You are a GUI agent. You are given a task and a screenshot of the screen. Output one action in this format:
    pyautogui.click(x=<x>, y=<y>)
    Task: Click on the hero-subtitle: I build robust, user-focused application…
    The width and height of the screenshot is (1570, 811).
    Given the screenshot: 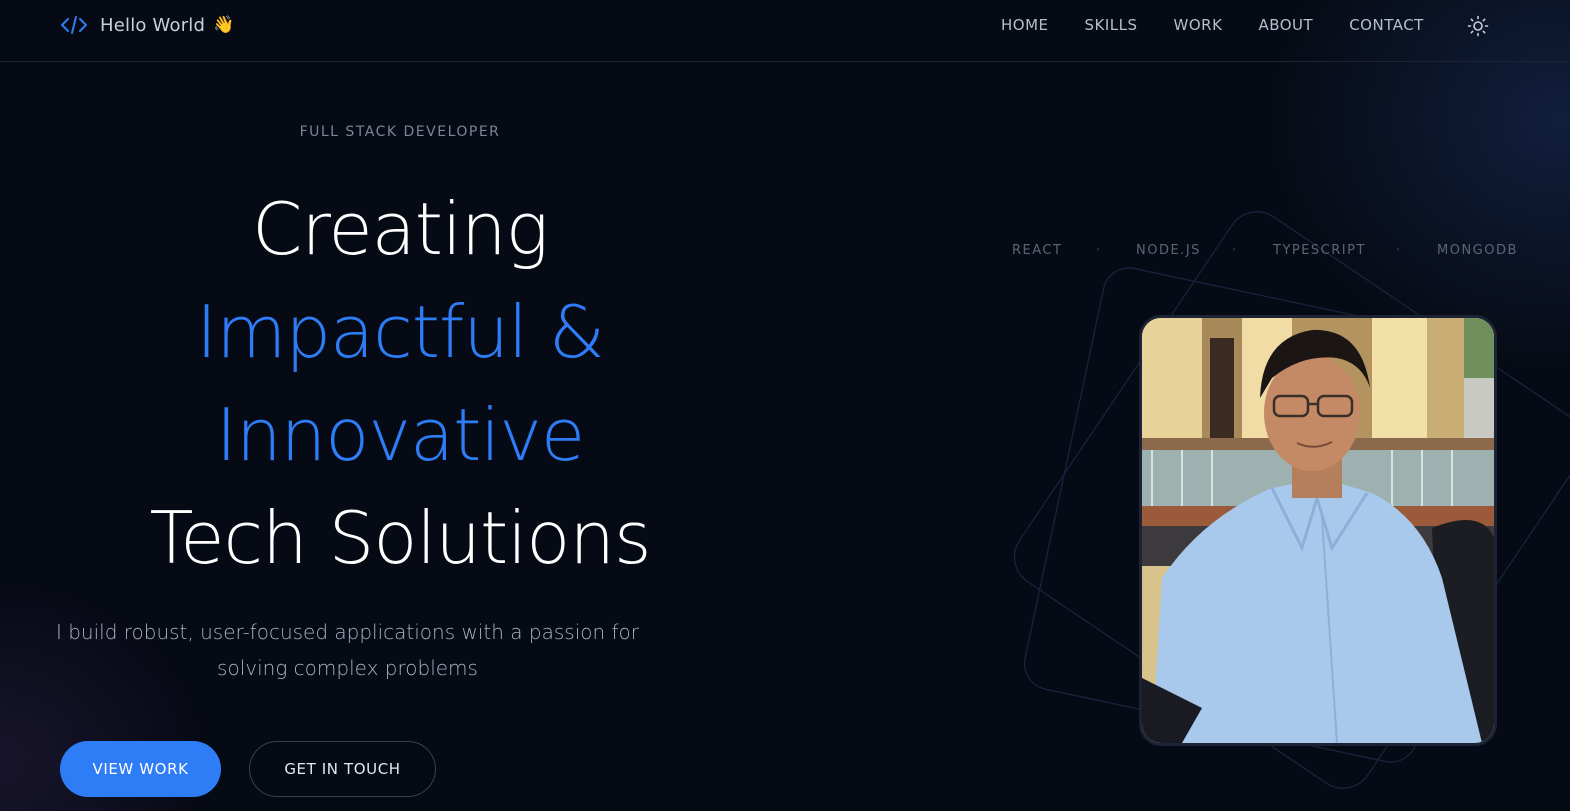 What is the action you would take?
    pyautogui.click(x=347, y=650)
    